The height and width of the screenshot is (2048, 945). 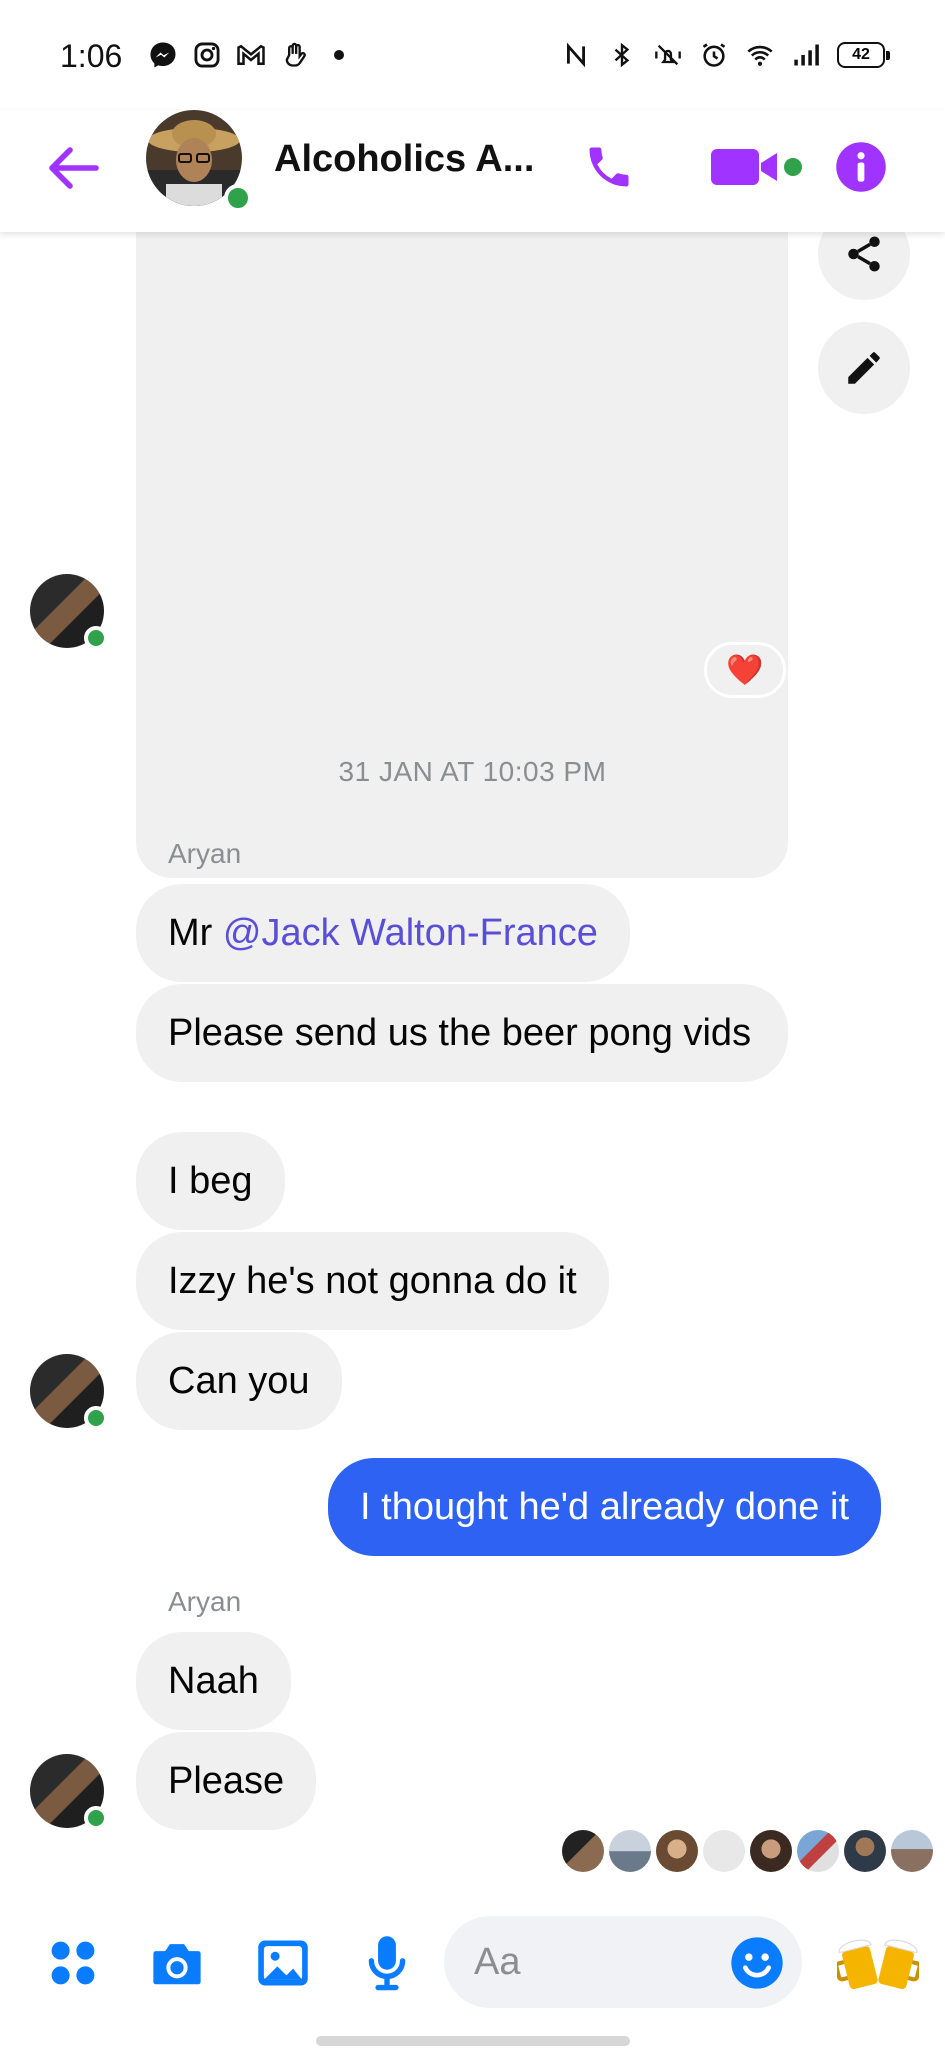 I want to click on nfc-icon, so click(x=576, y=55).